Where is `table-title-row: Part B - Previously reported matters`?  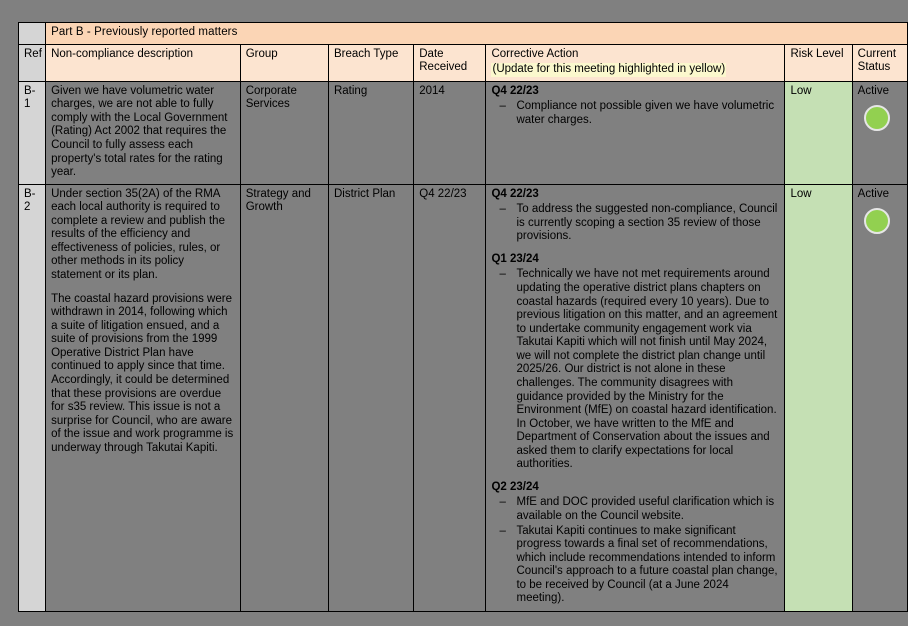 table-title-row: Part B - Previously reported matters is located at coordinates (462, 33).